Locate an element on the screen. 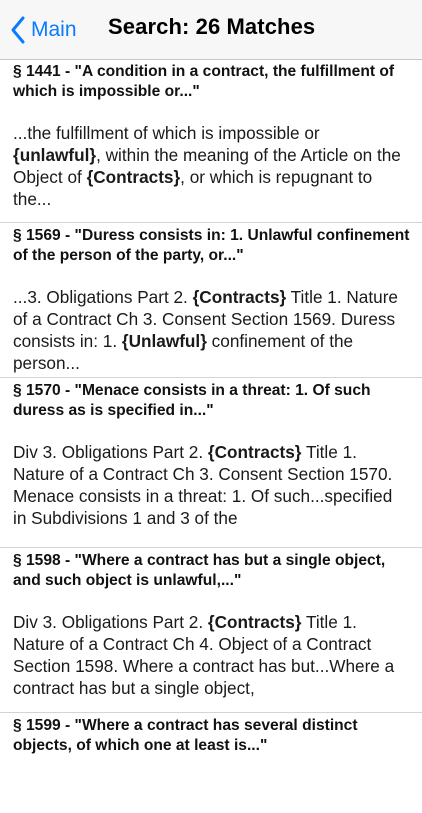 The height and width of the screenshot is (813, 422). navigation-bar: Main Search: 26 Matches is located at coordinates (211, 30).